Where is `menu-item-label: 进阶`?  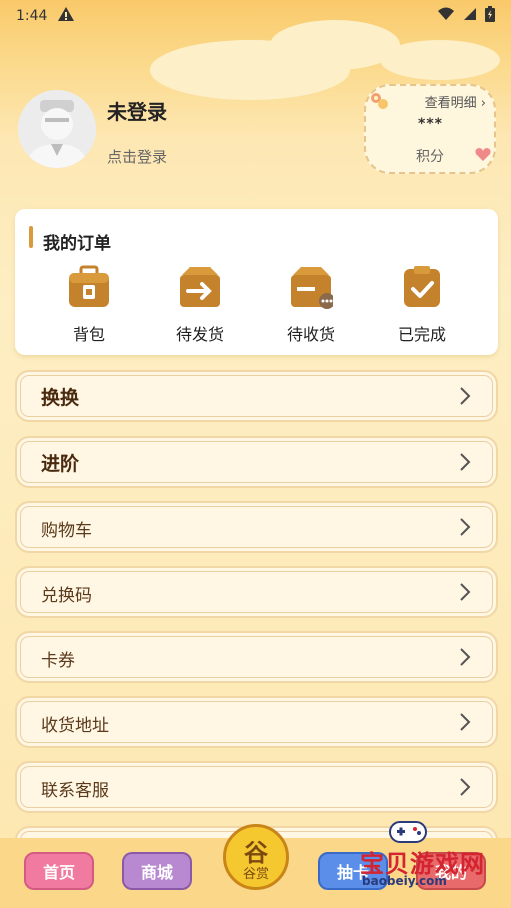 menu-item-label: 进阶 is located at coordinates (60, 464).